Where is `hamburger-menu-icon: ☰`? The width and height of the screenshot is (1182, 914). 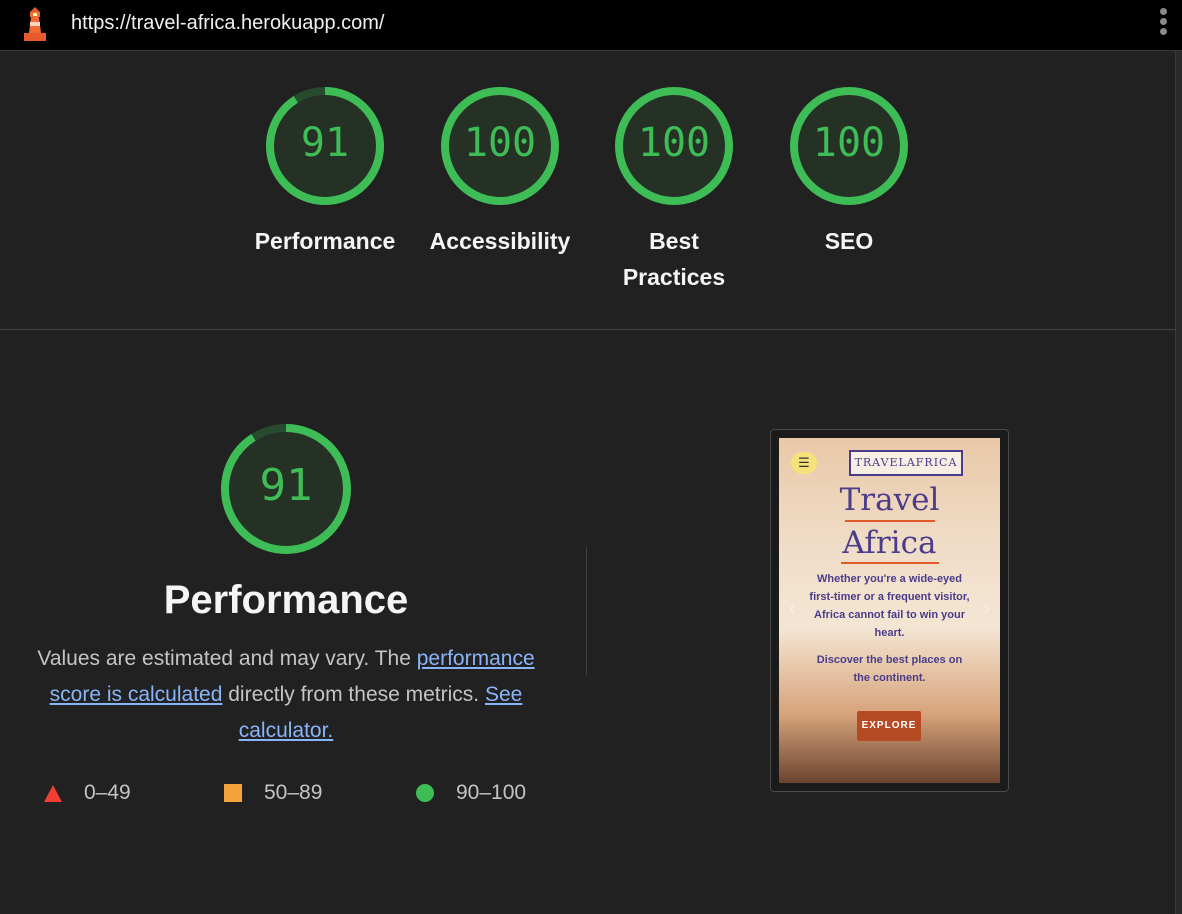 hamburger-menu-icon: ☰ is located at coordinates (804, 463).